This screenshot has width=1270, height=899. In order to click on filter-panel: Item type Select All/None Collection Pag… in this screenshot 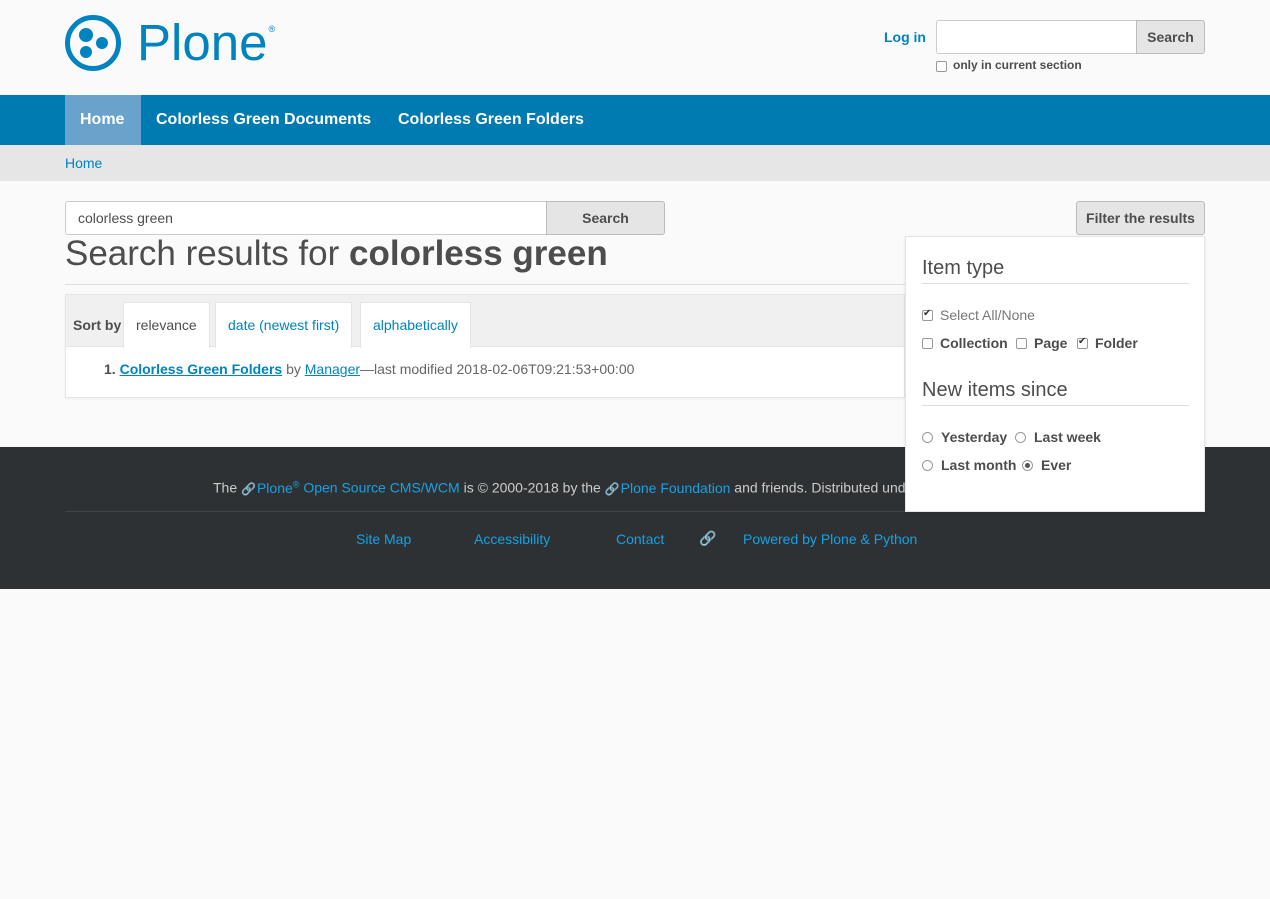, I will do `click(1055, 374)`.